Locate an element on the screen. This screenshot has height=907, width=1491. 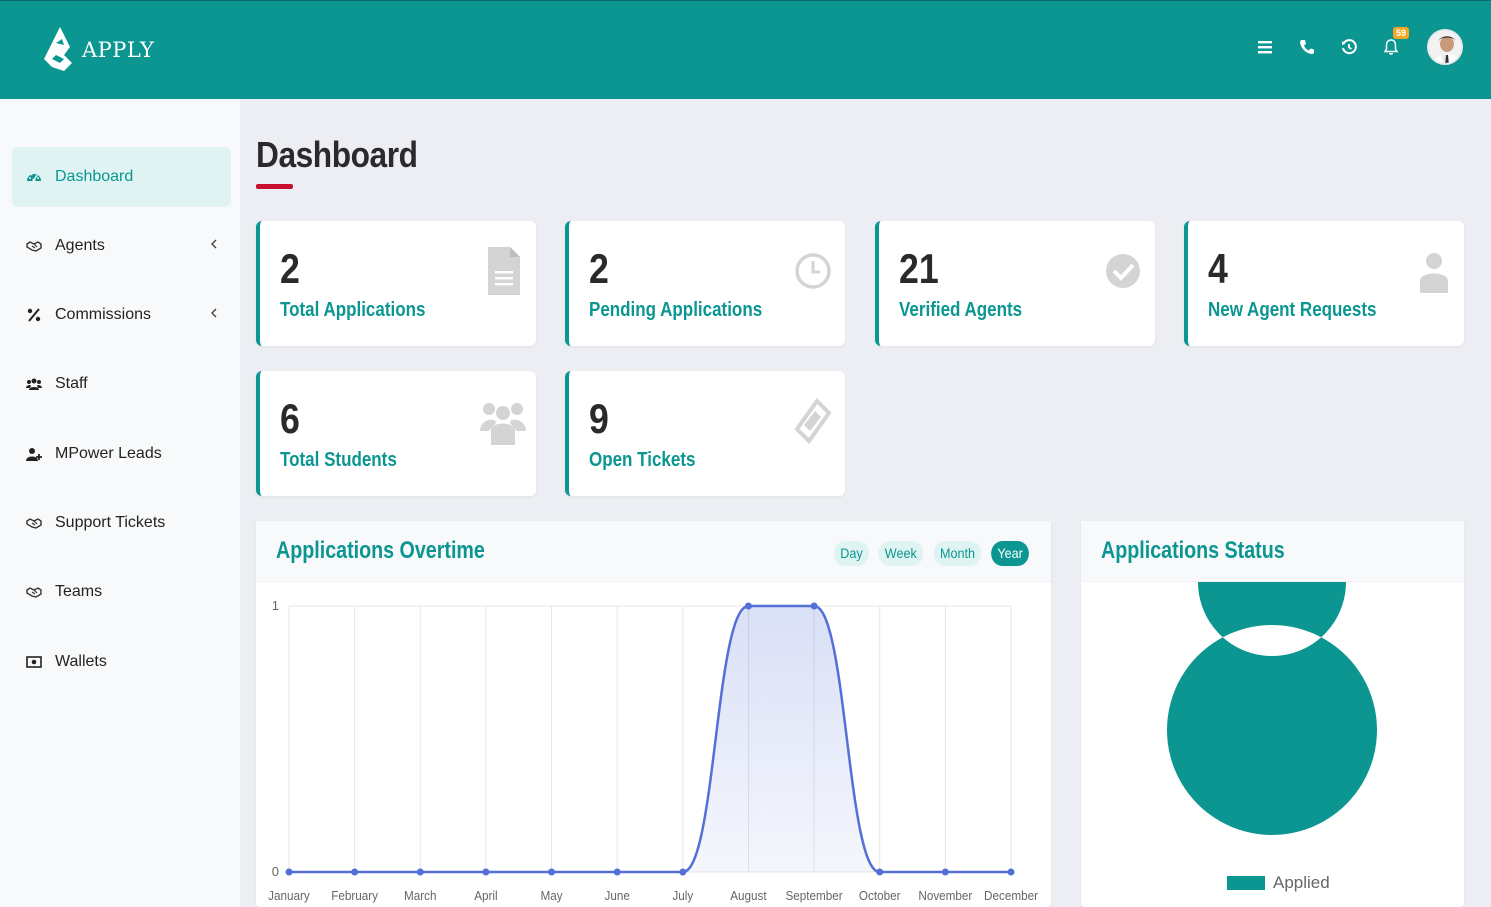
panel-title: Applications Overtime is located at coordinates (380, 550).